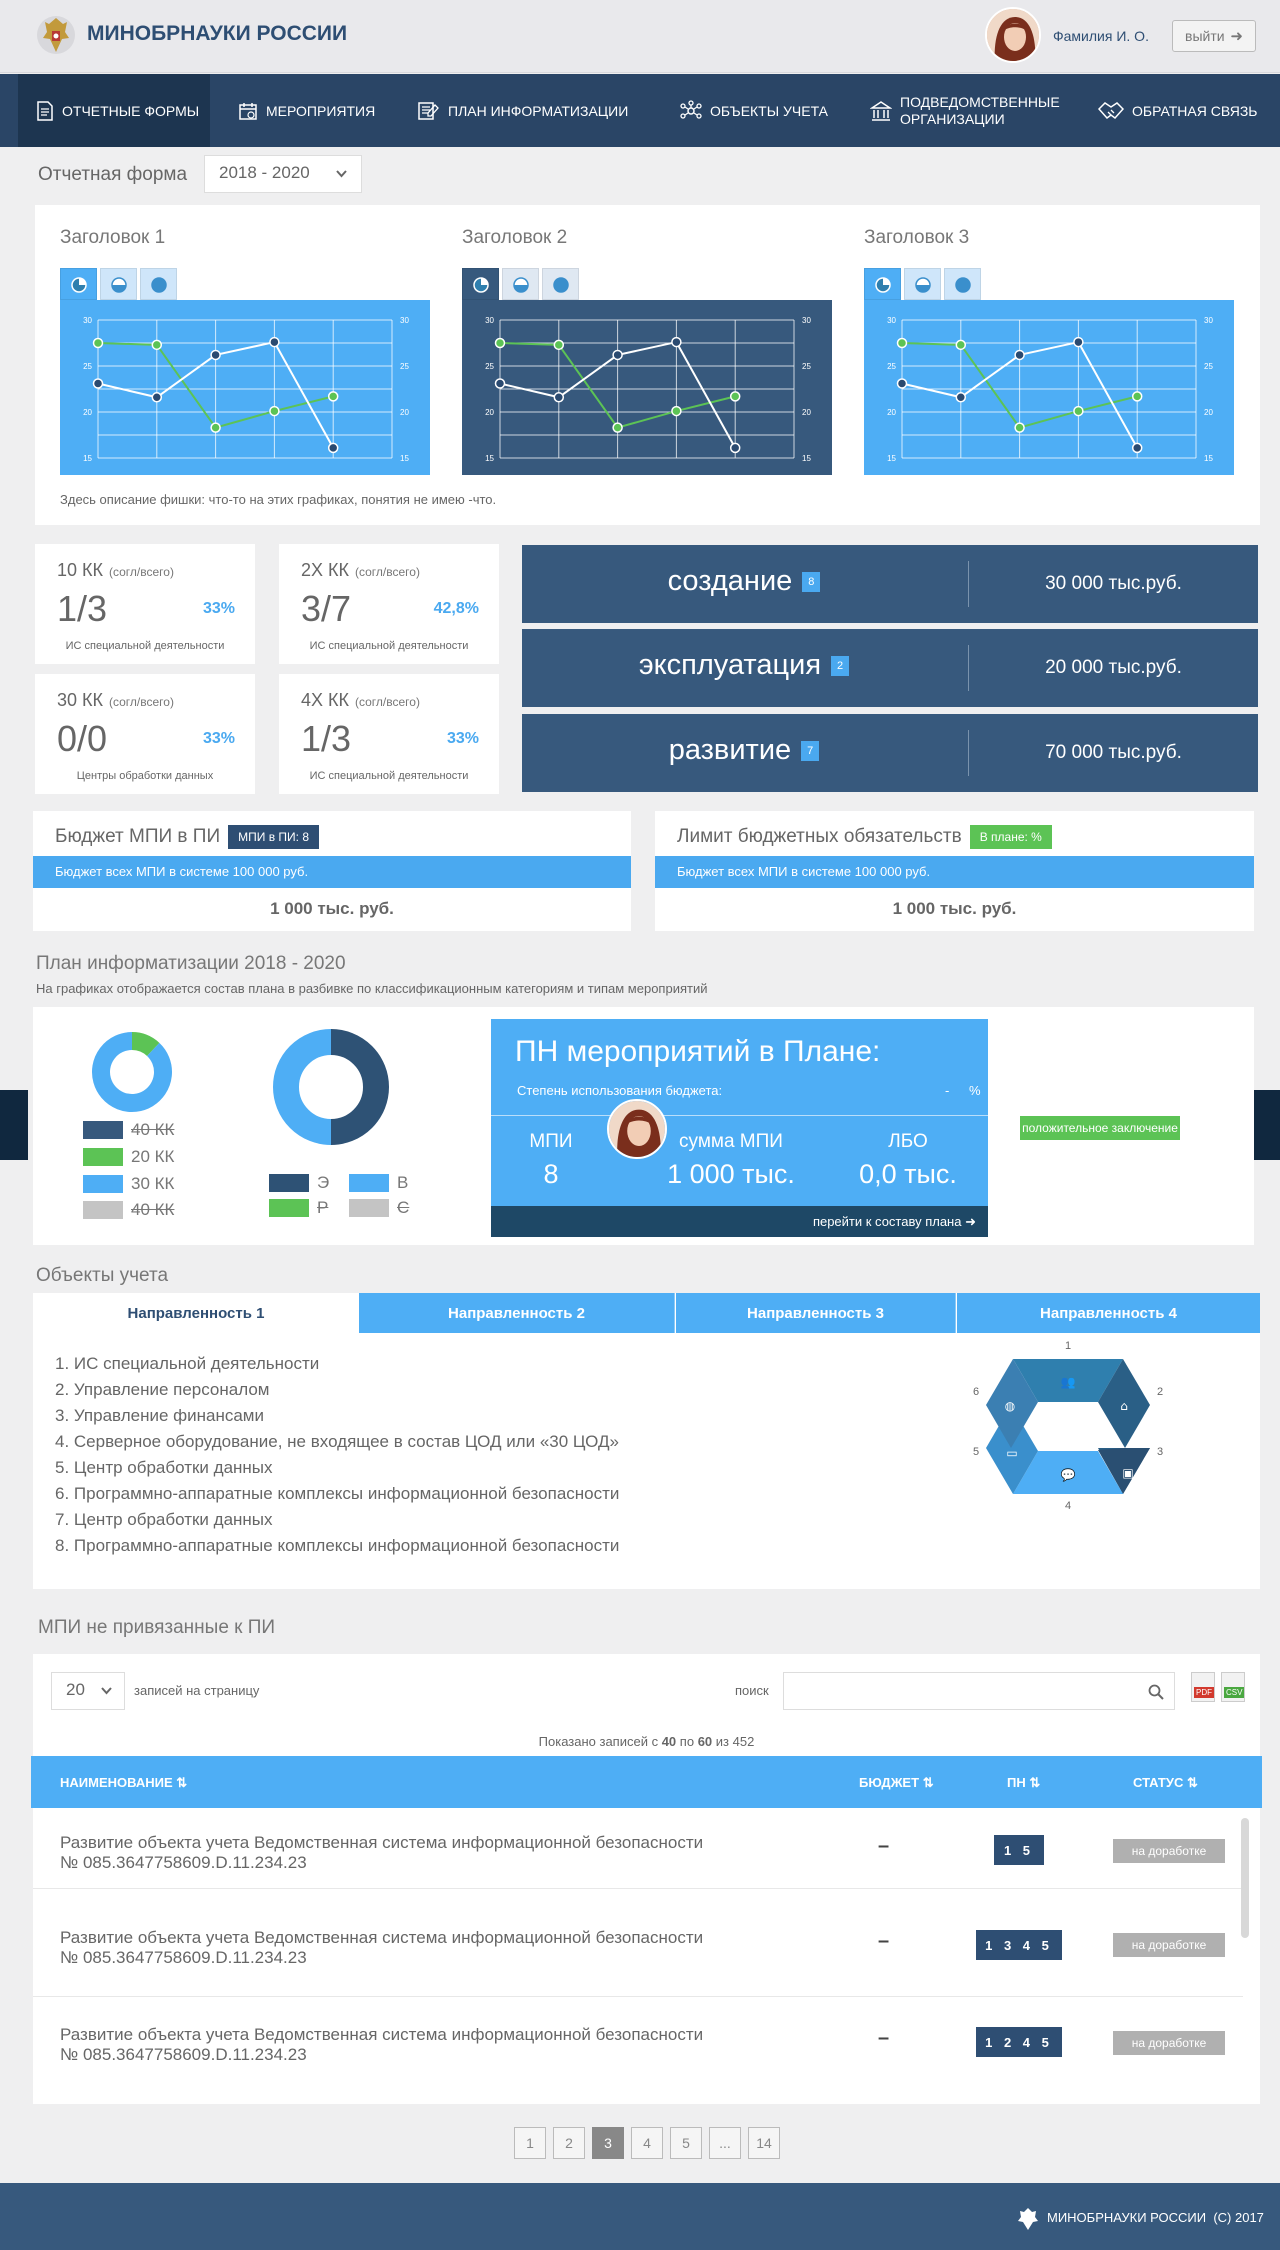 The width and height of the screenshot is (1280, 2250). I want to click on legend-item: С, so click(379, 1208).